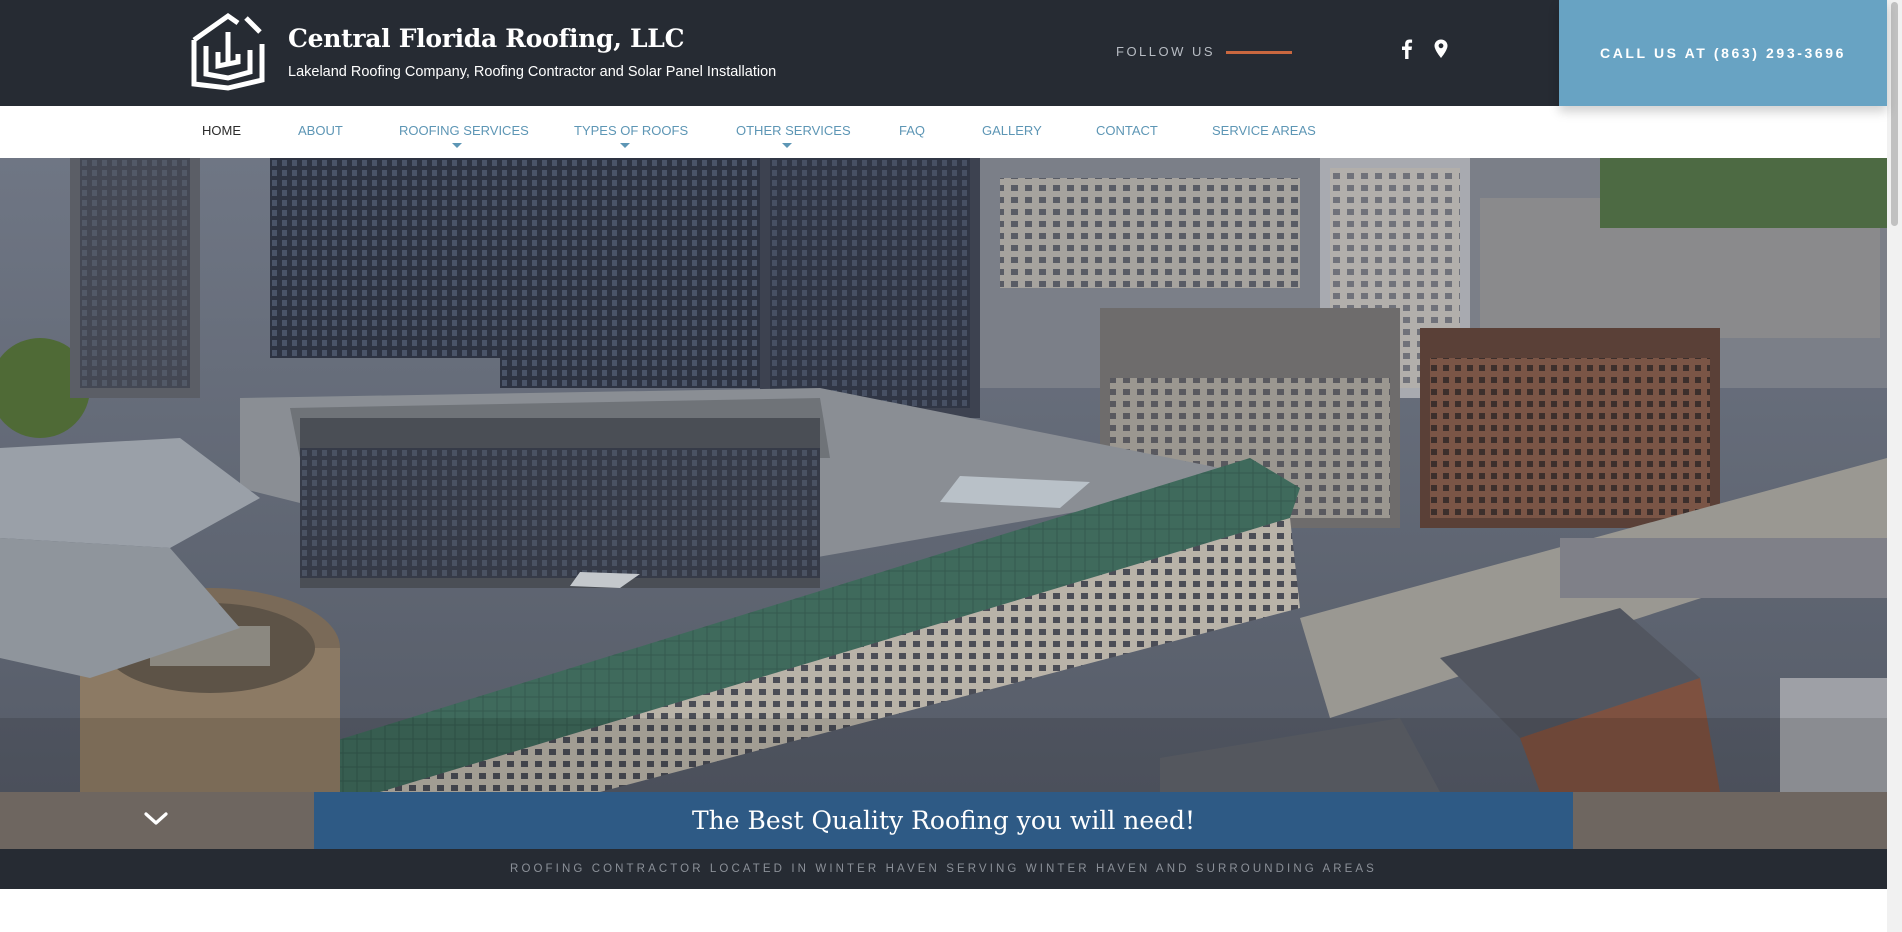 This screenshot has height=932, width=1902. Describe the element at coordinates (1730, 820) in the screenshot. I see `banner-right-block` at that location.